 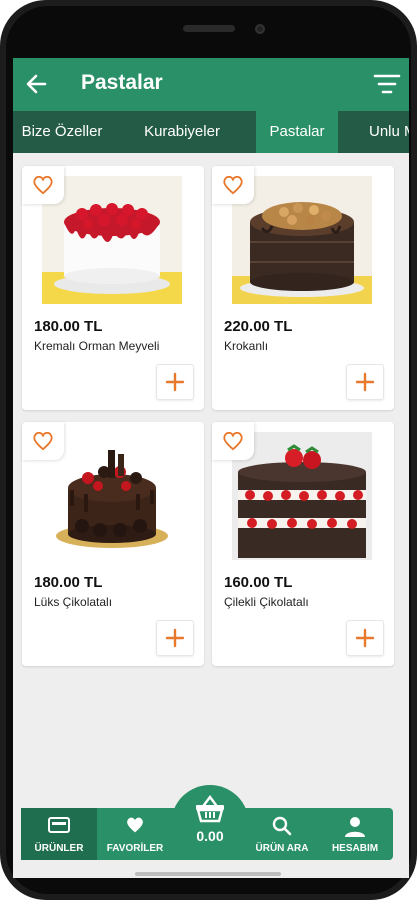 I want to click on product-price: 220.00 TL, so click(x=258, y=326).